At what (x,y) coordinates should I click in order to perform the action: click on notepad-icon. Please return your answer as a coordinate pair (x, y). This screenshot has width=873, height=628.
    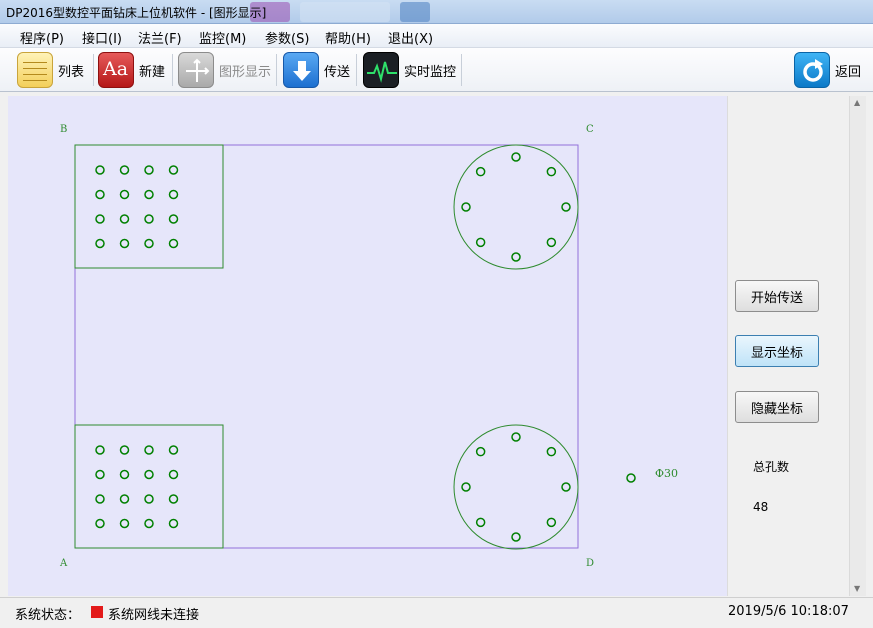
    Looking at the image, I should click on (35, 70).